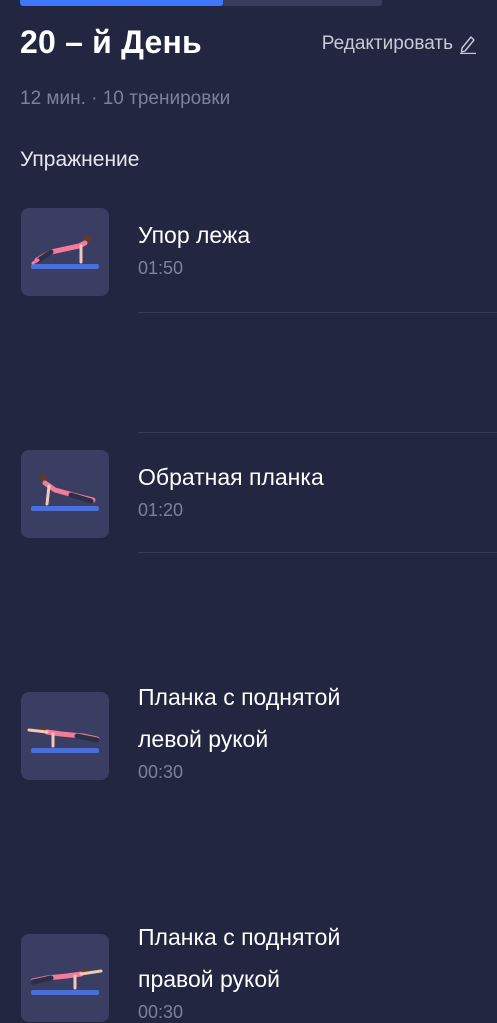 Image resolution: width=497 pixels, height=1023 pixels. I want to click on section-title: Упражнение, so click(80, 159).